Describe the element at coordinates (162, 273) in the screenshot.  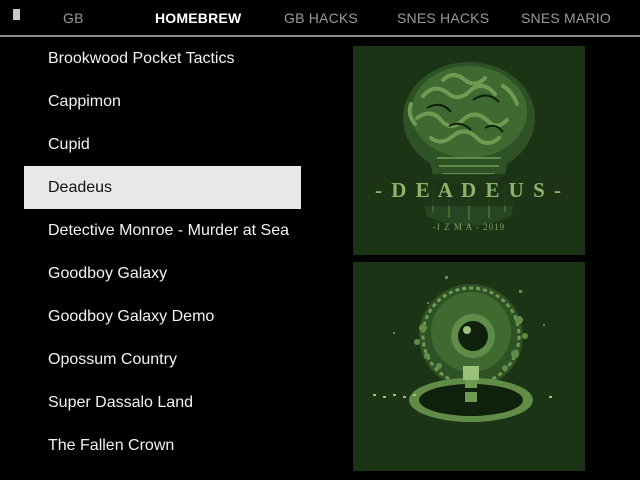
I see `list-item: Goodboy Galaxy` at that location.